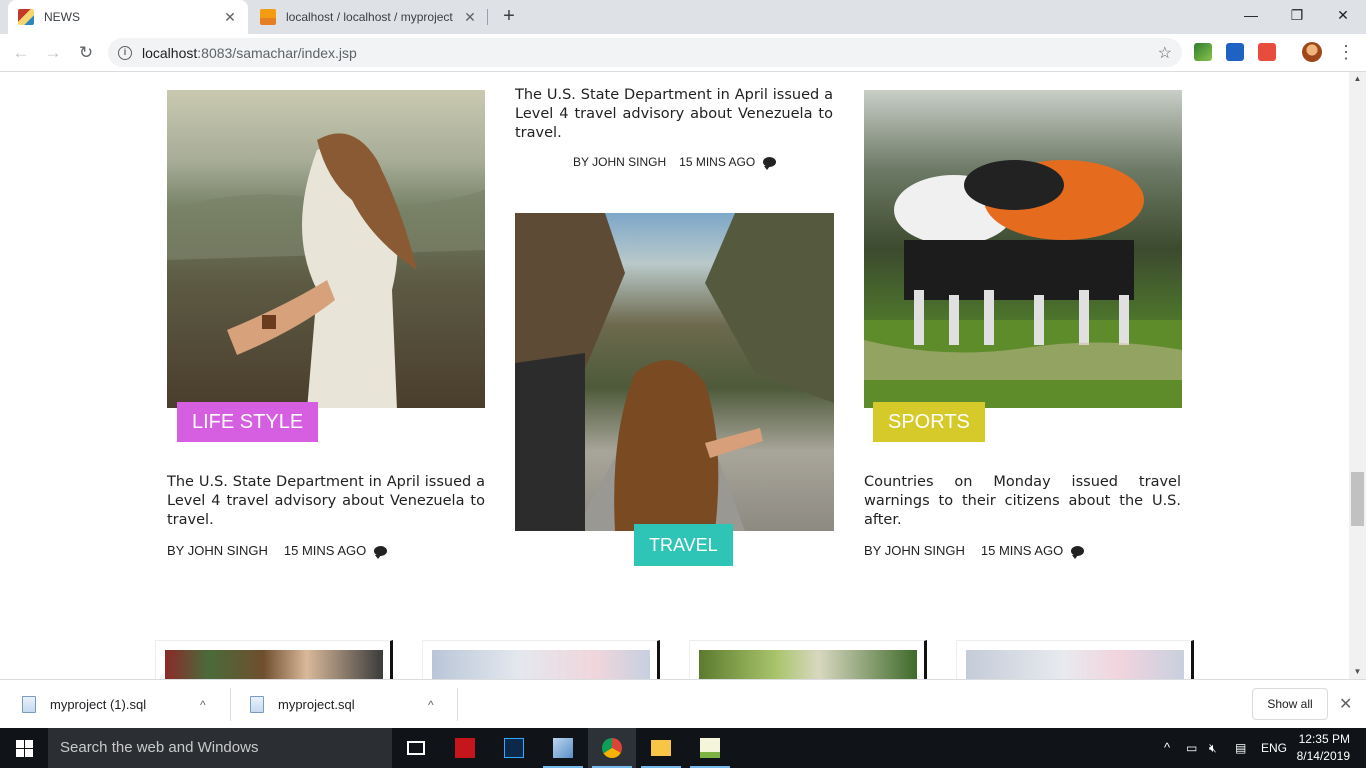 The width and height of the screenshot is (1366, 768). Describe the element at coordinates (1167, 748) in the screenshot. I see `show-hidden-icons-button: ^` at that location.